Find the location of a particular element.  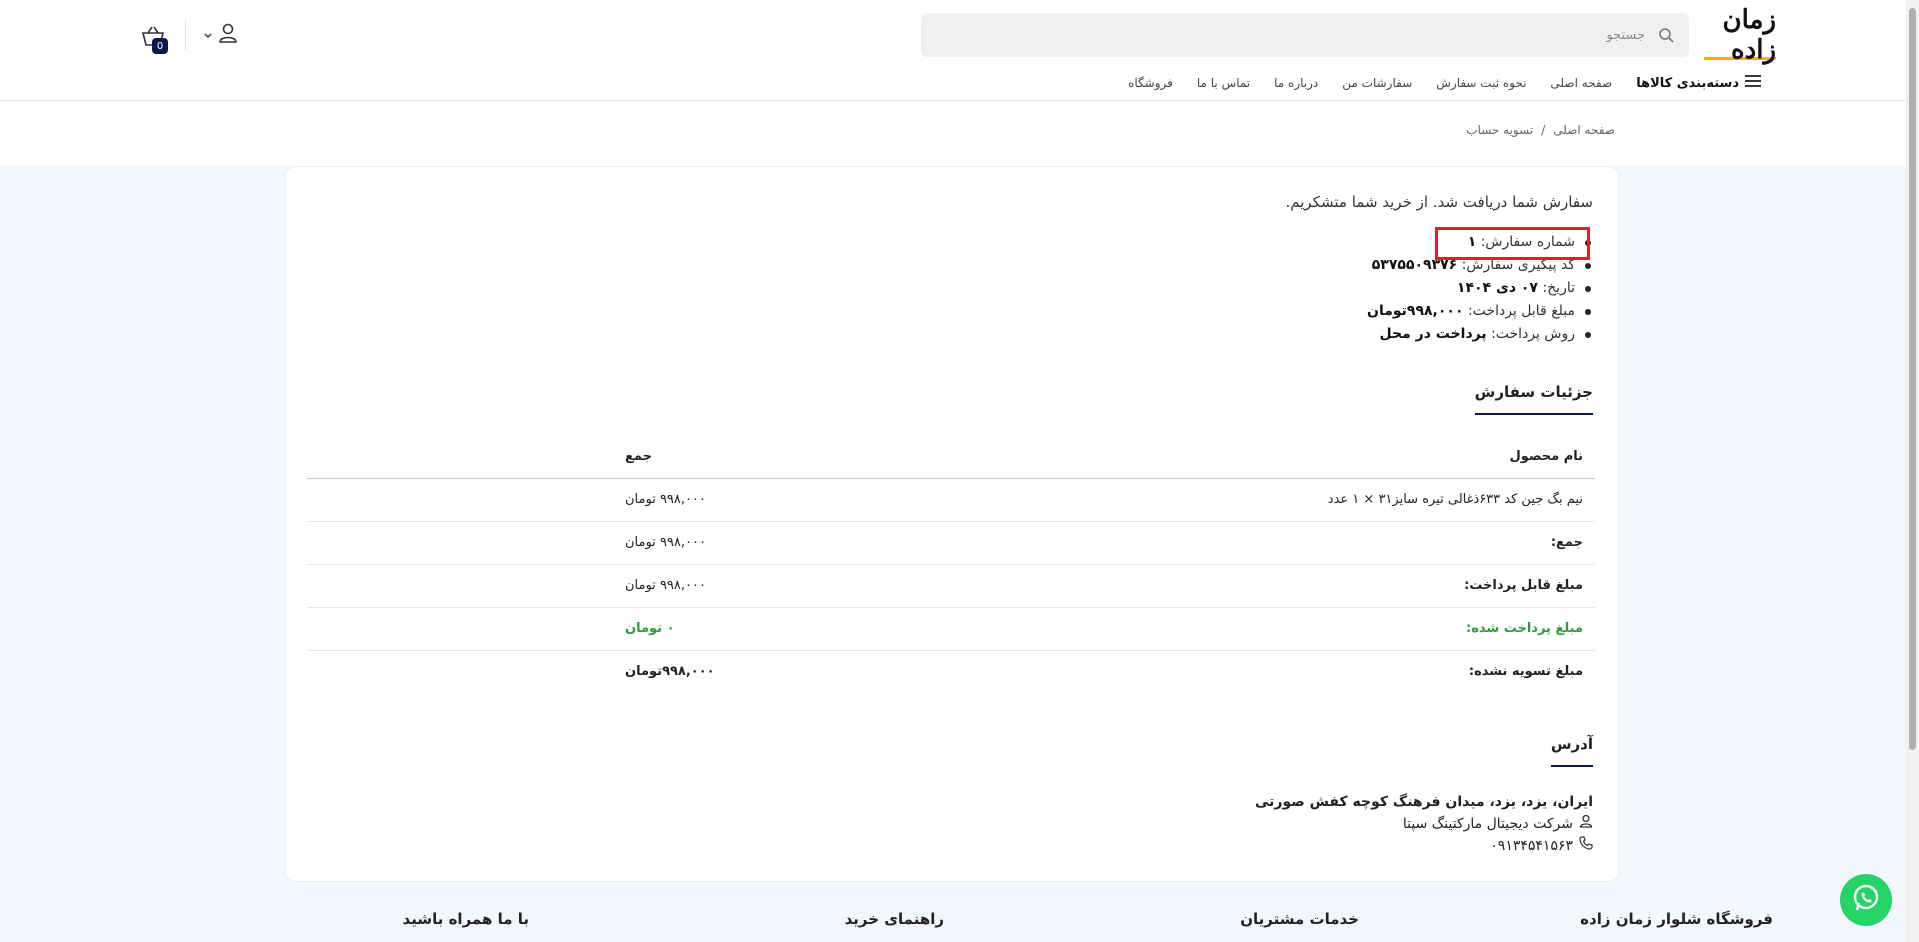

chevron-down-icon is located at coordinates (208, 35).